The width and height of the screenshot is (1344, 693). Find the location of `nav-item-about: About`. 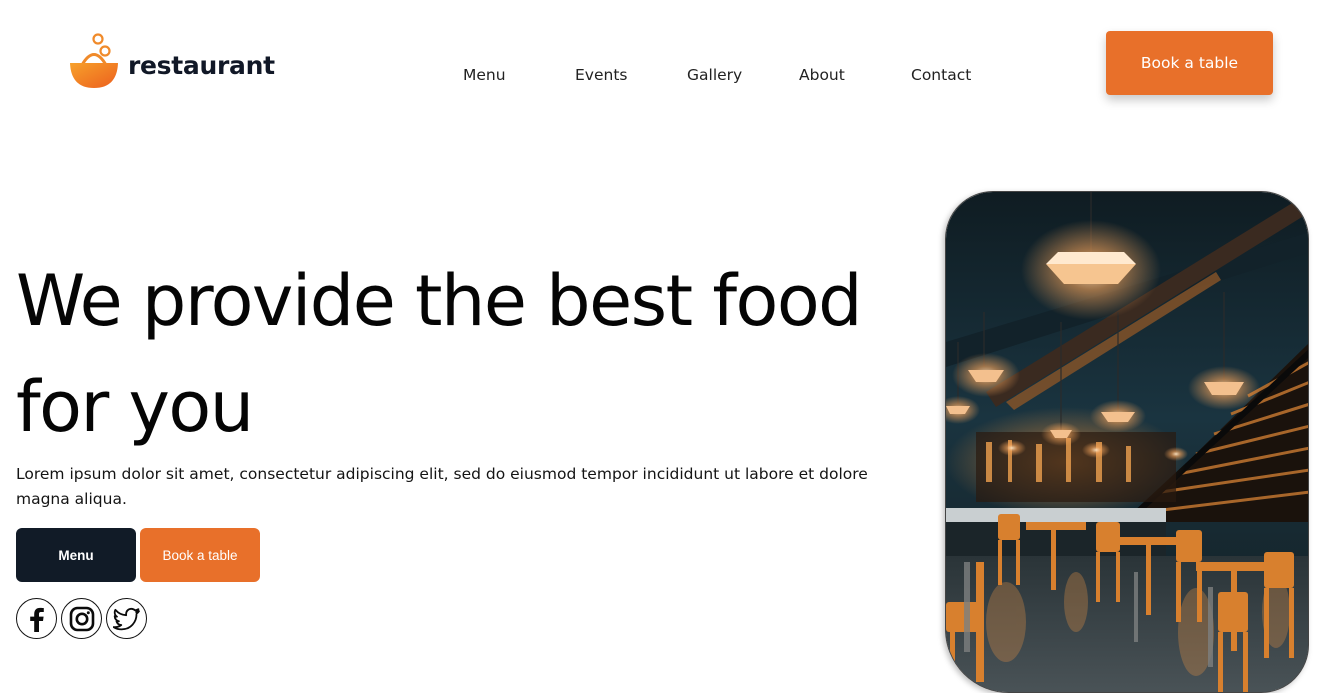

nav-item-about: About is located at coordinates (822, 75).